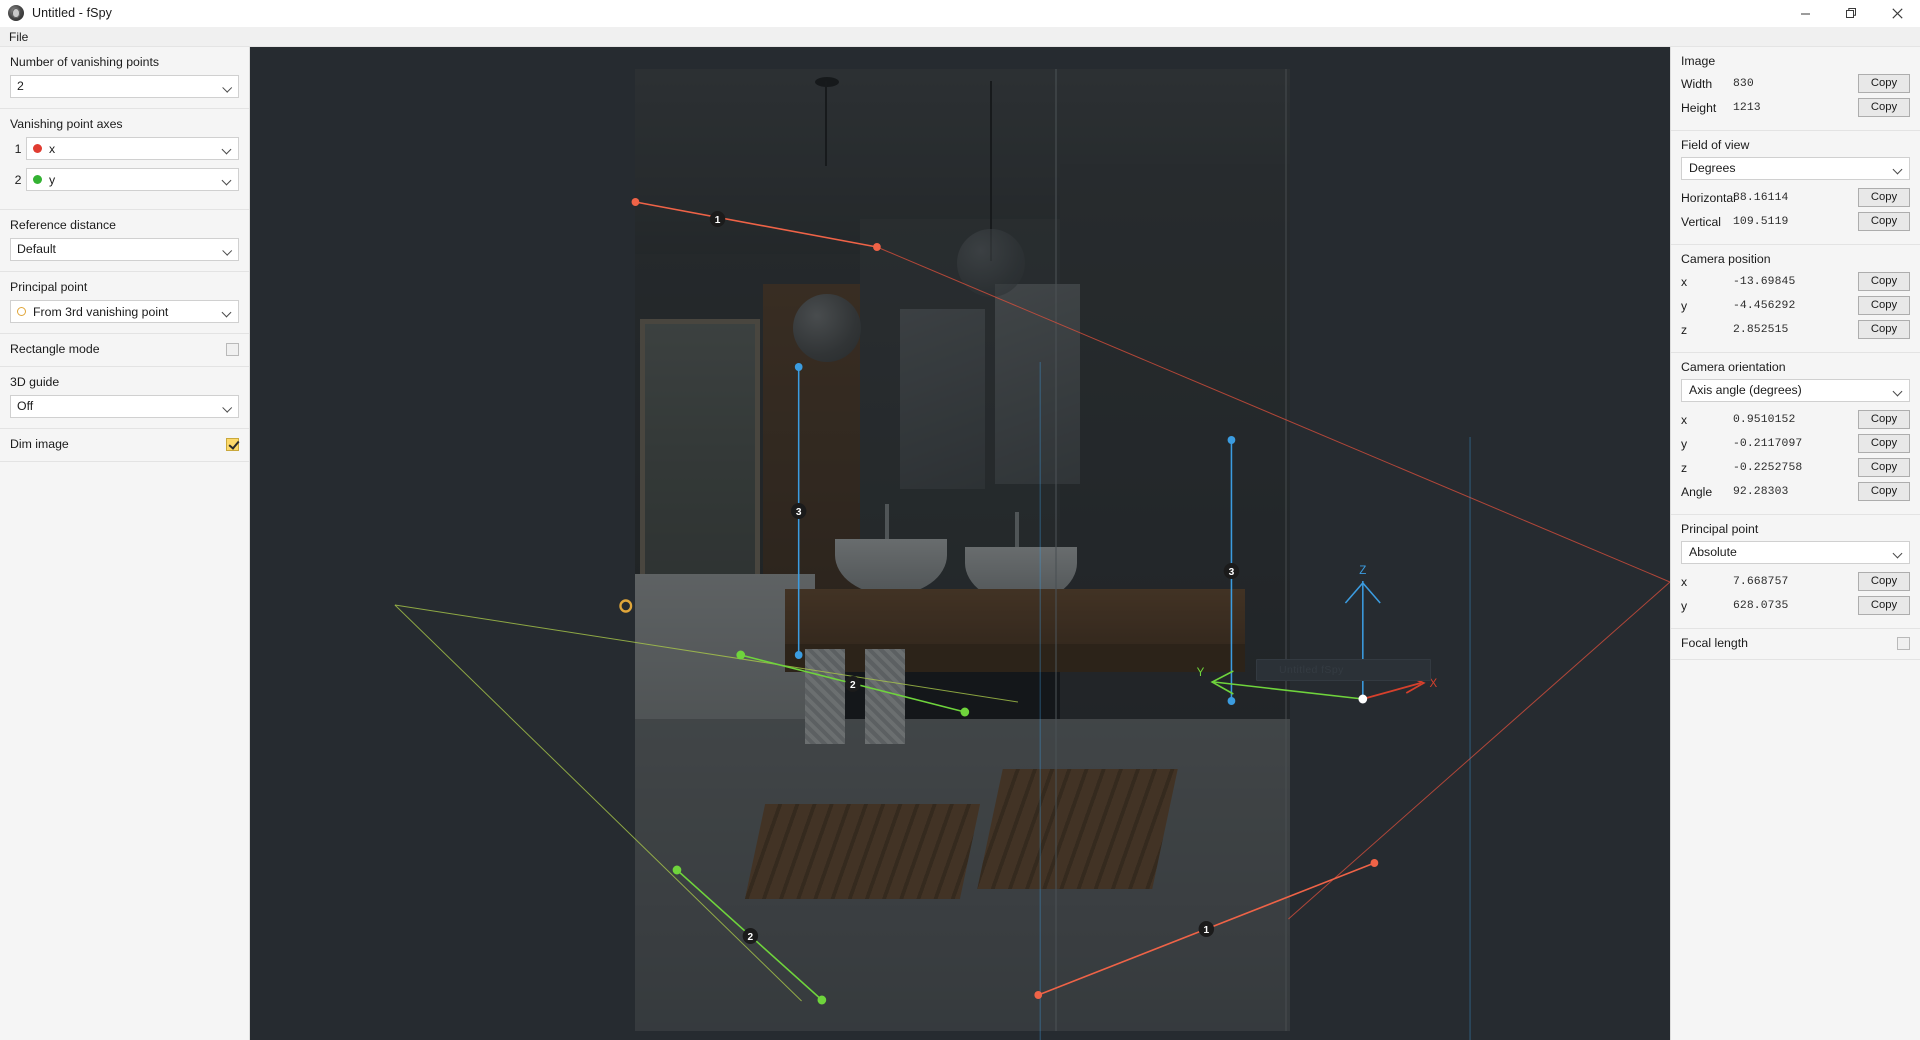 The width and height of the screenshot is (1920, 1040). I want to click on copy-button-camera-orientation-y: Copy, so click(1884, 443).